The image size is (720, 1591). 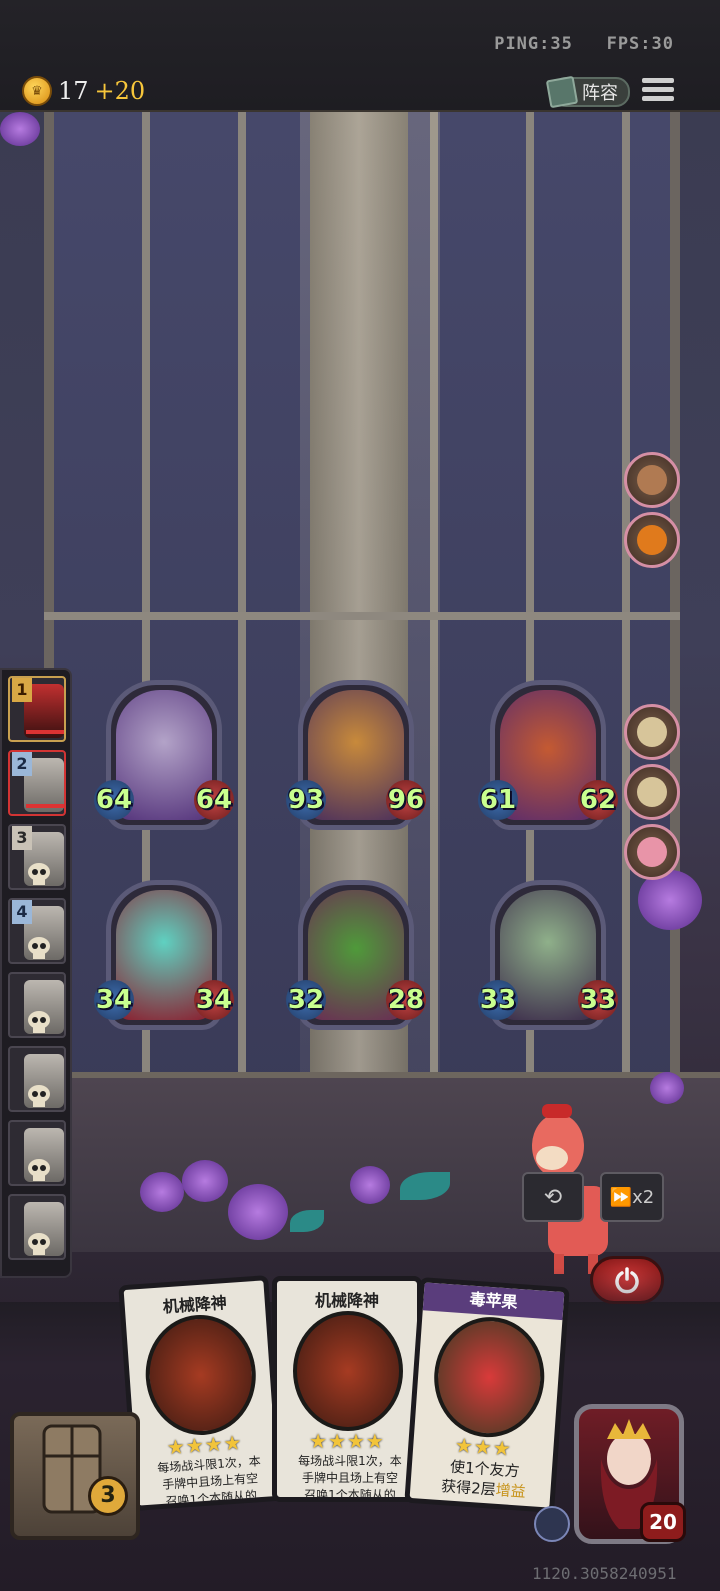 I want to click on undo-button: ⟲, so click(x=553, y=1197).